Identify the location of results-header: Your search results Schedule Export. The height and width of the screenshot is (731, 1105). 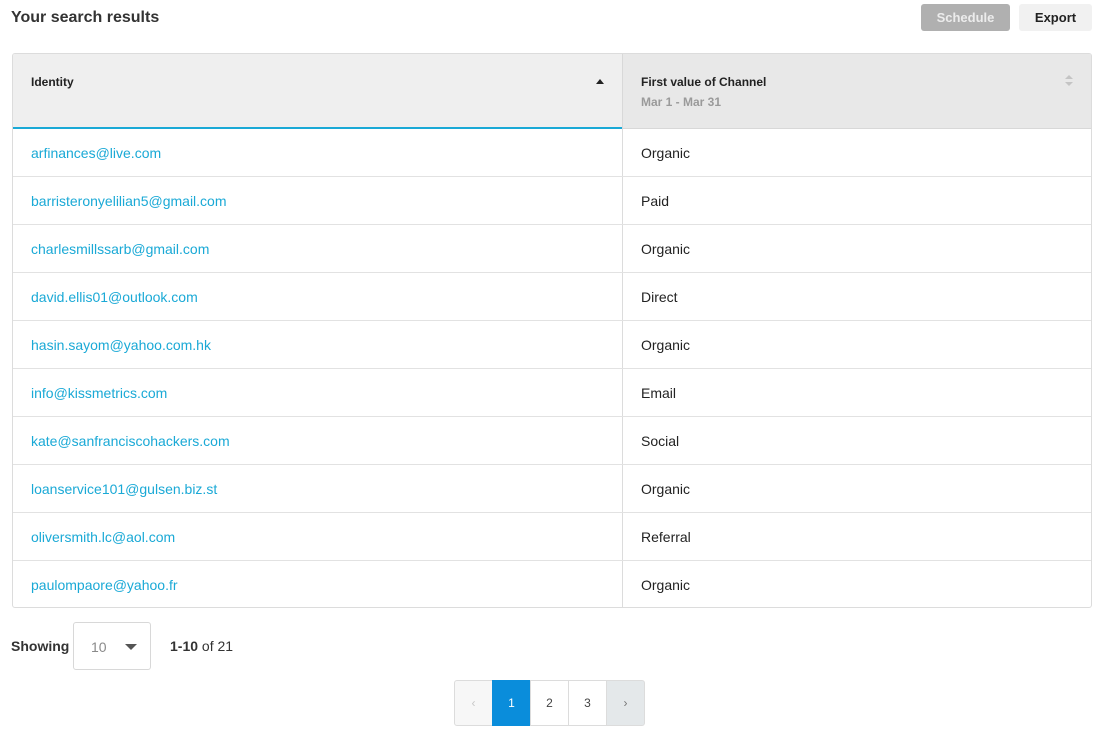
(551, 18).